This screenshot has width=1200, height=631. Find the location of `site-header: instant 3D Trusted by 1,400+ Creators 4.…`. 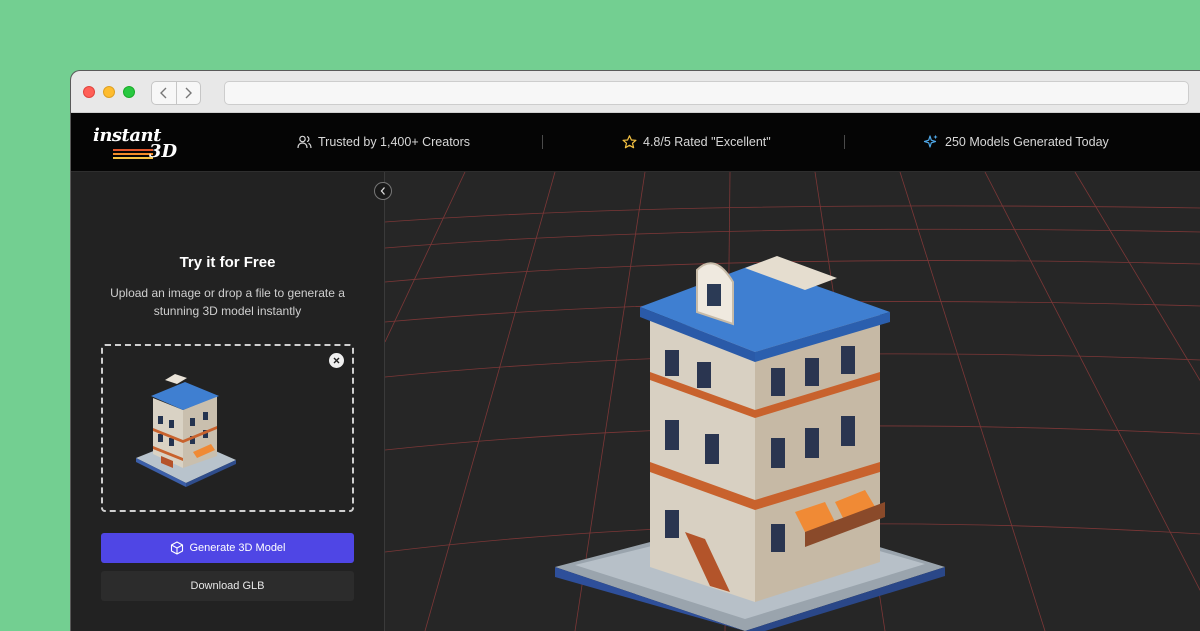

site-header: instant 3D Trusted by 1,400+ Creators 4.… is located at coordinates (635, 142).